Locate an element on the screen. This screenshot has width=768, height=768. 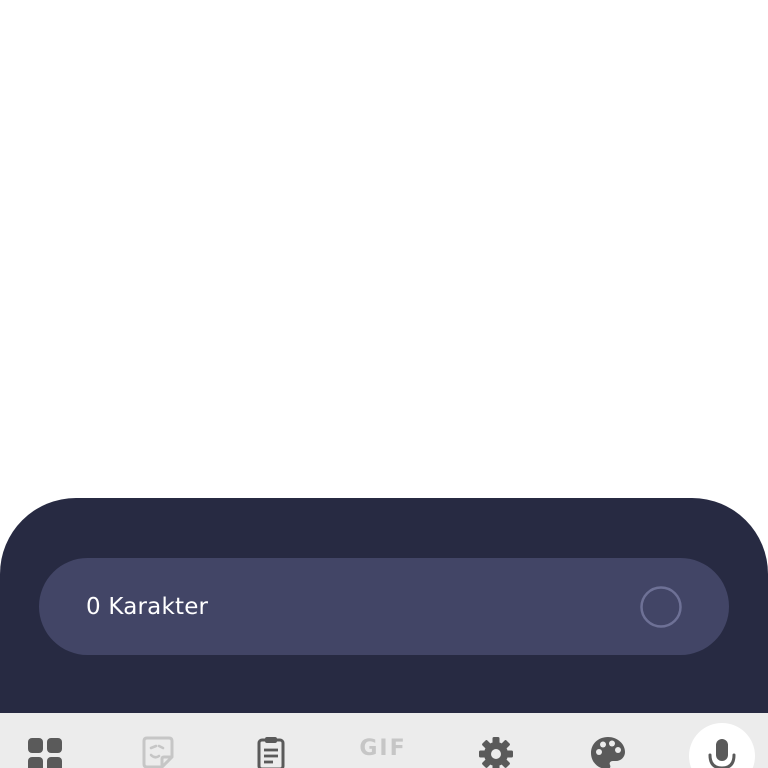
gear-icon is located at coordinates (496, 752).